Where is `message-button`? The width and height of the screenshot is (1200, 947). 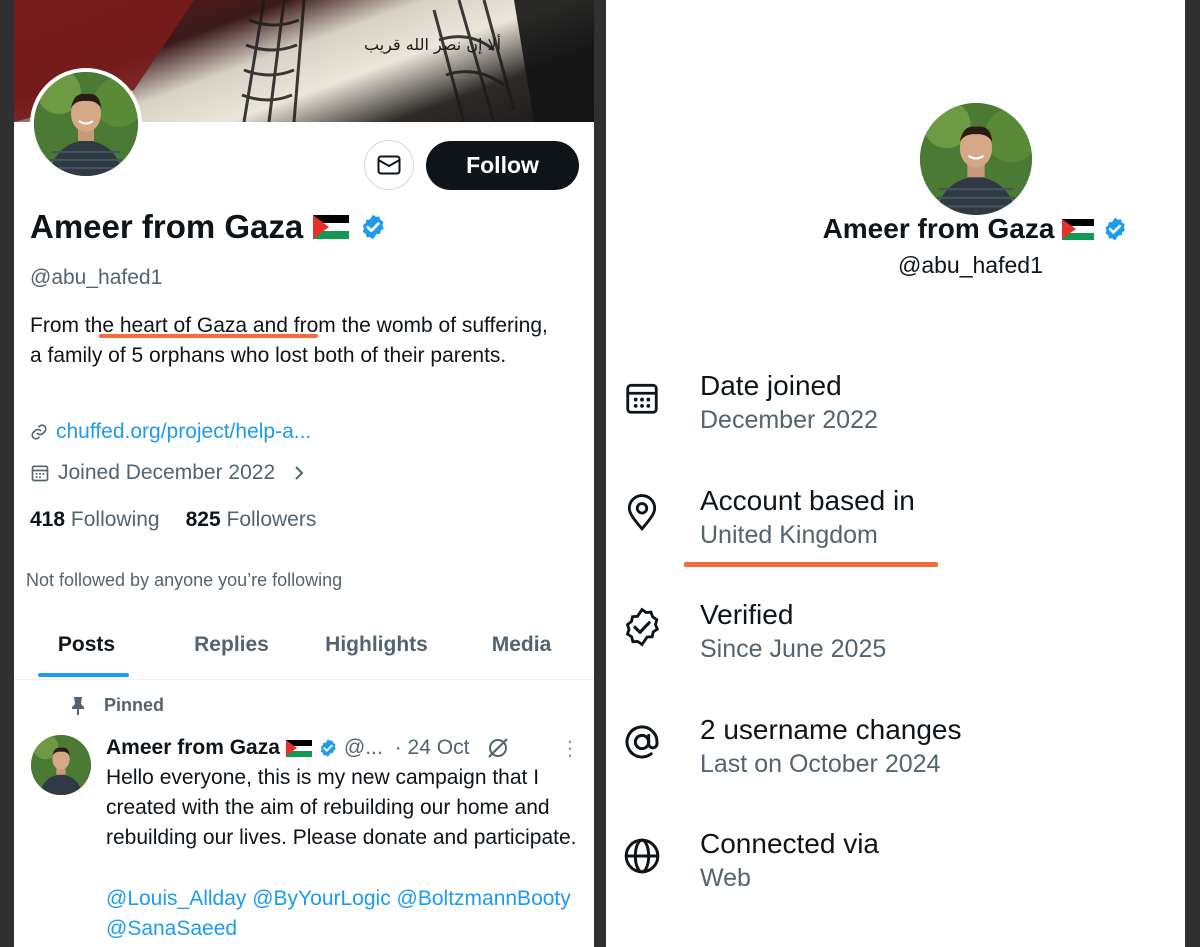 message-button is located at coordinates (389, 165).